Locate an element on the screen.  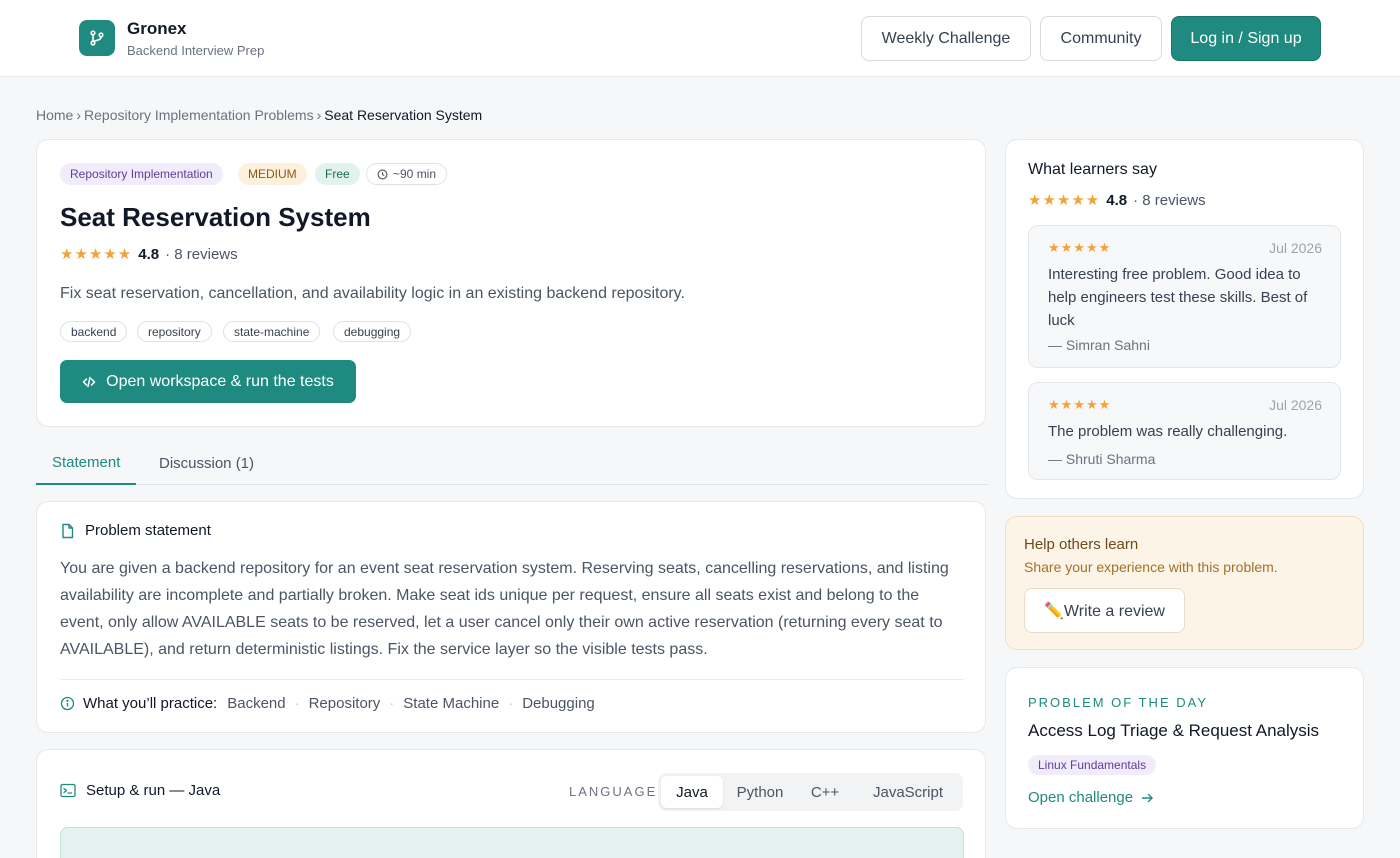
weekly-challenge-button: Weekly Challenge is located at coordinates (946, 38).